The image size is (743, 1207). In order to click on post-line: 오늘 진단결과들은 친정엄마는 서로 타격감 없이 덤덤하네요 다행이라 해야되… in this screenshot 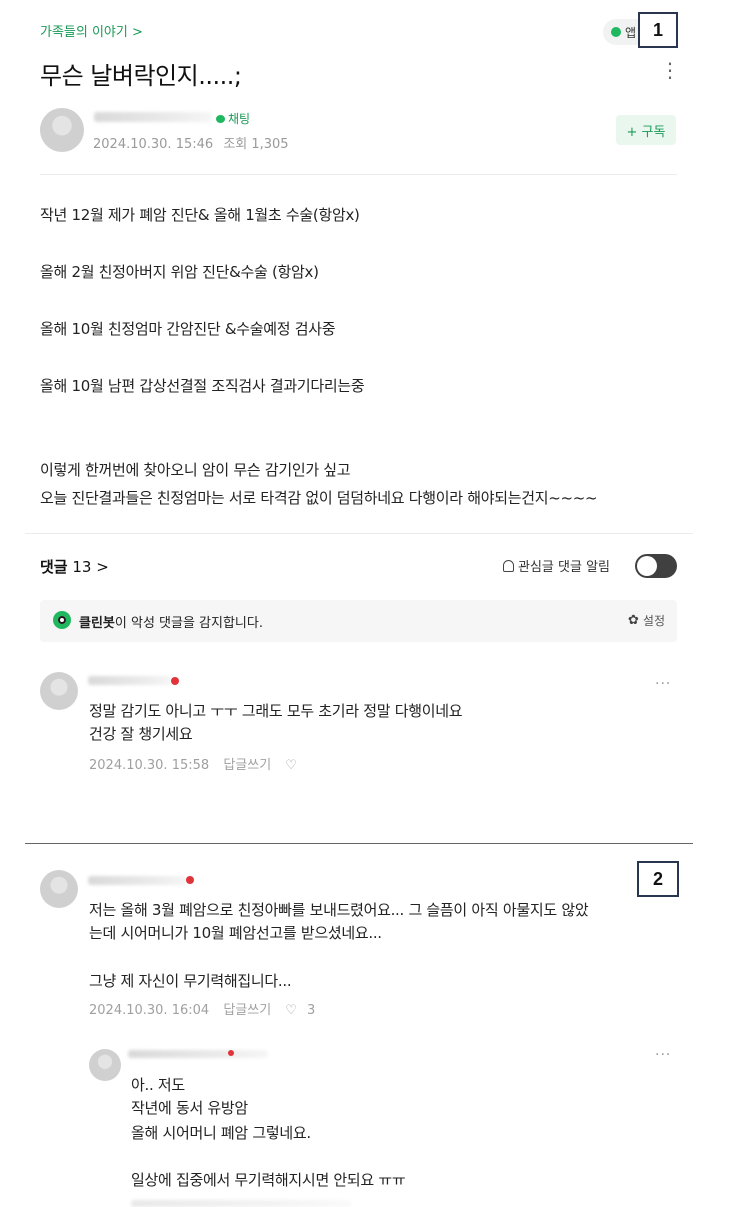, I will do `click(319, 498)`.